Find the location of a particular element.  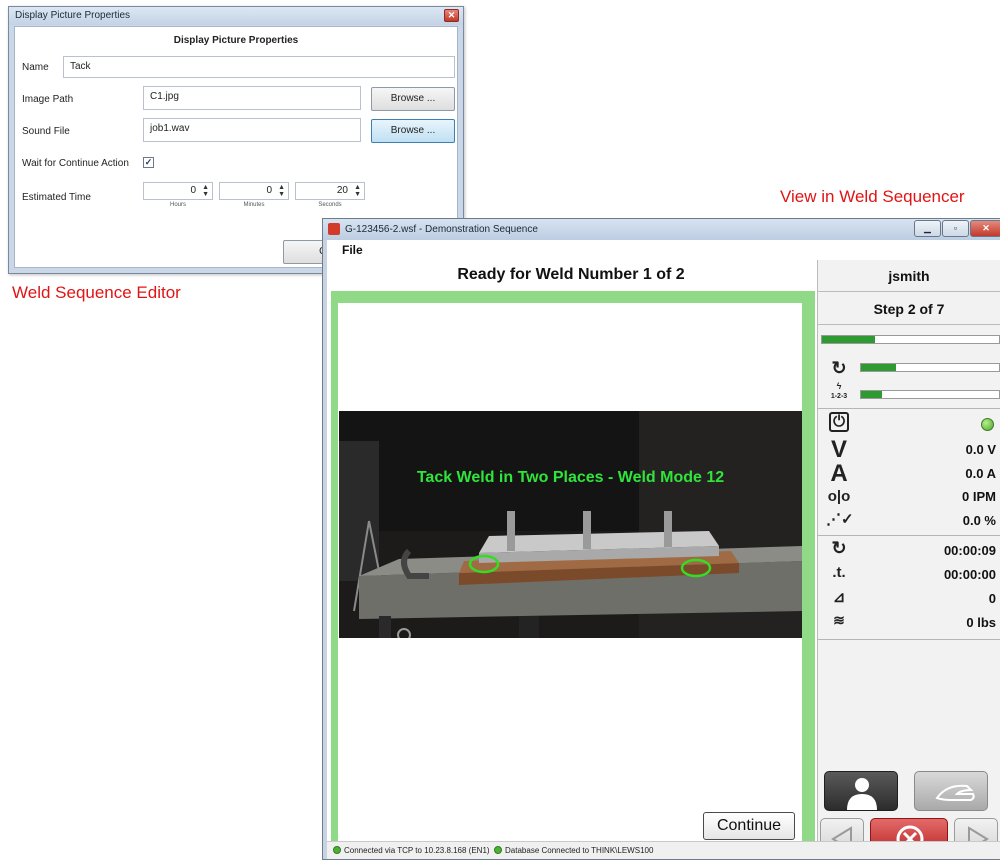

name-field: Tack is located at coordinates (259, 67).